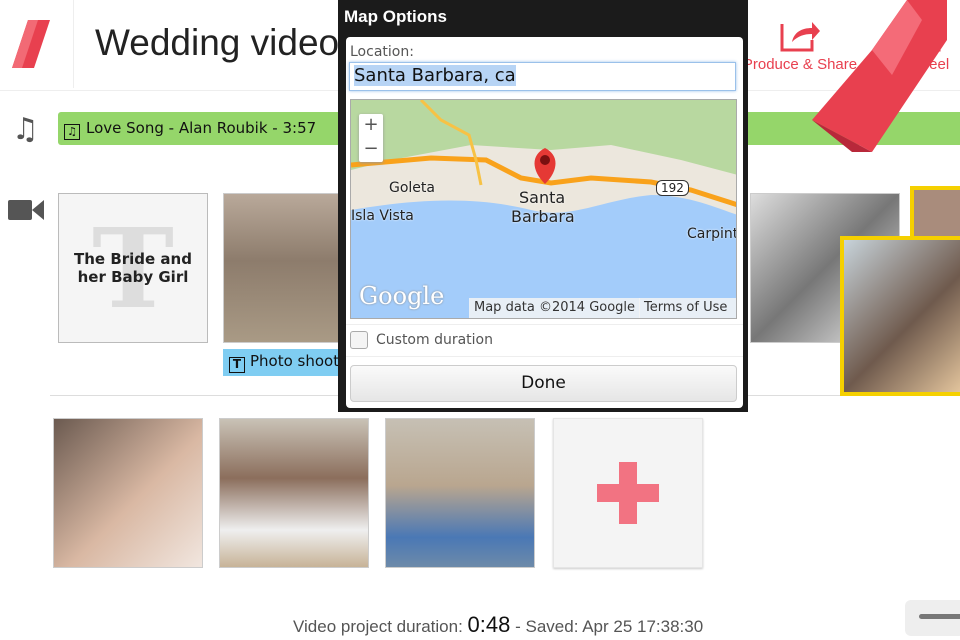 This screenshot has width=960, height=640. Describe the element at coordinates (282, 268) in the screenshot. I see `photo-clip-shoot` at that location.